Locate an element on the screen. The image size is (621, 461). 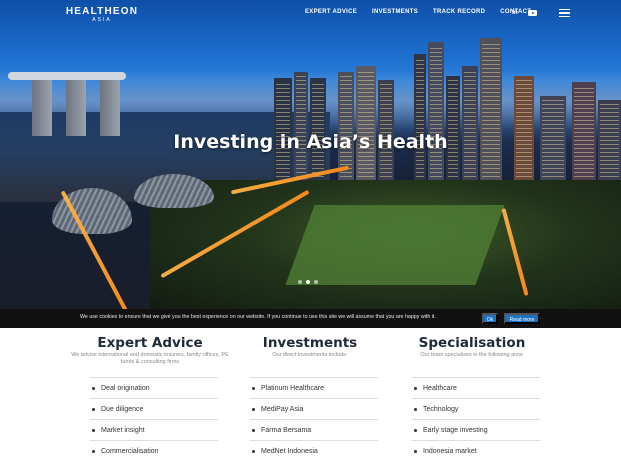
list-item: MediPay Asia is located at coordinates (314, 408).